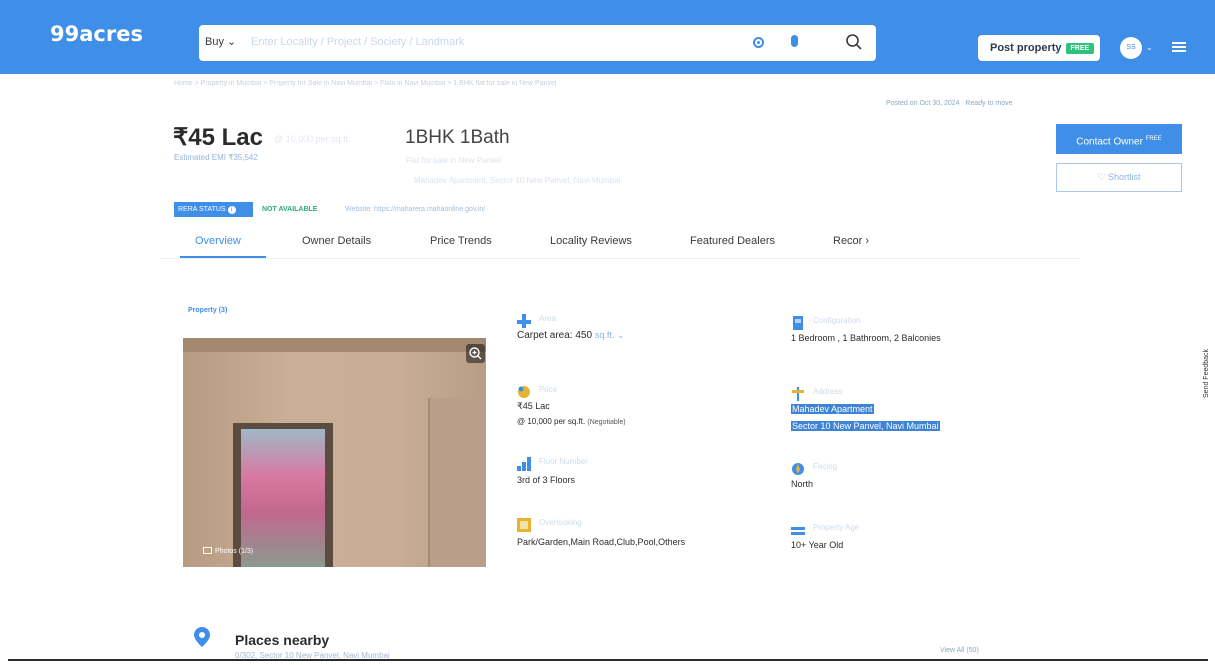 The width and height of the screenshot is (1215, 665). What do you see at coordinates (798, 394) in the screenshot?
I see `signpost-icon` at bounding box center [798, 394].